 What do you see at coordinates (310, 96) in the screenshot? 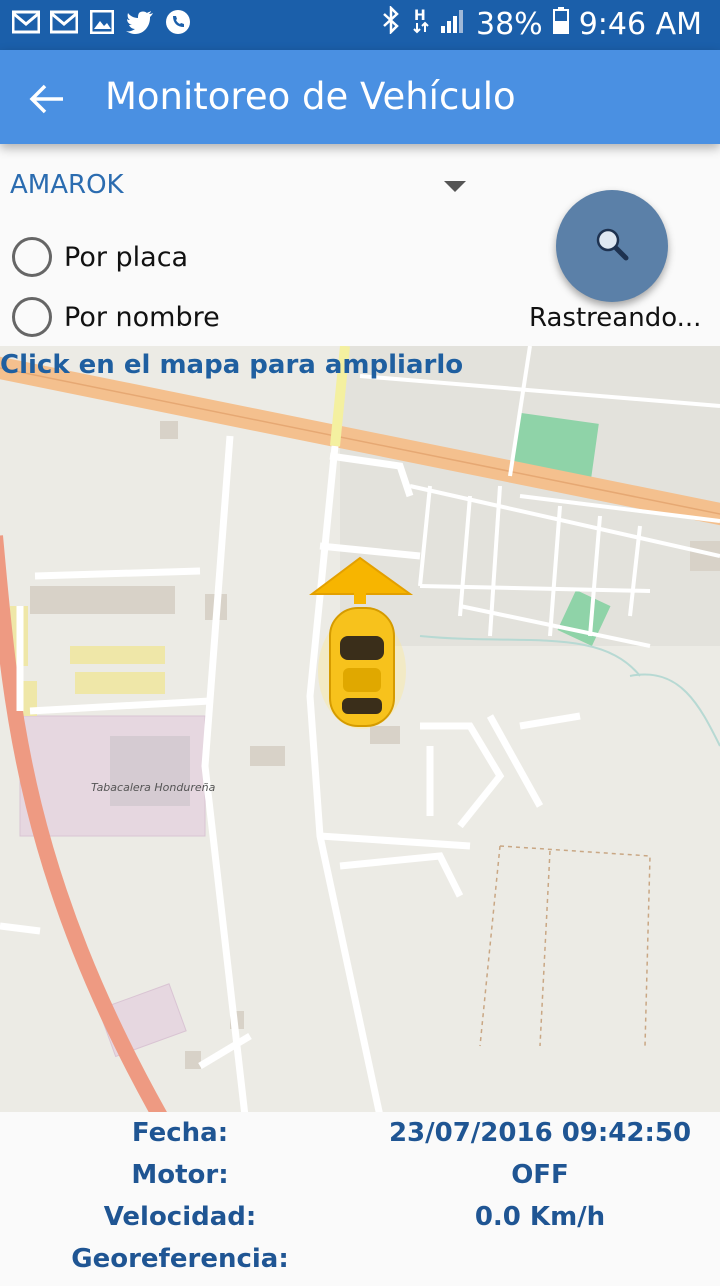
I see `page-title: Monitoreo de Vehículo` at bounding box center [310, 96].